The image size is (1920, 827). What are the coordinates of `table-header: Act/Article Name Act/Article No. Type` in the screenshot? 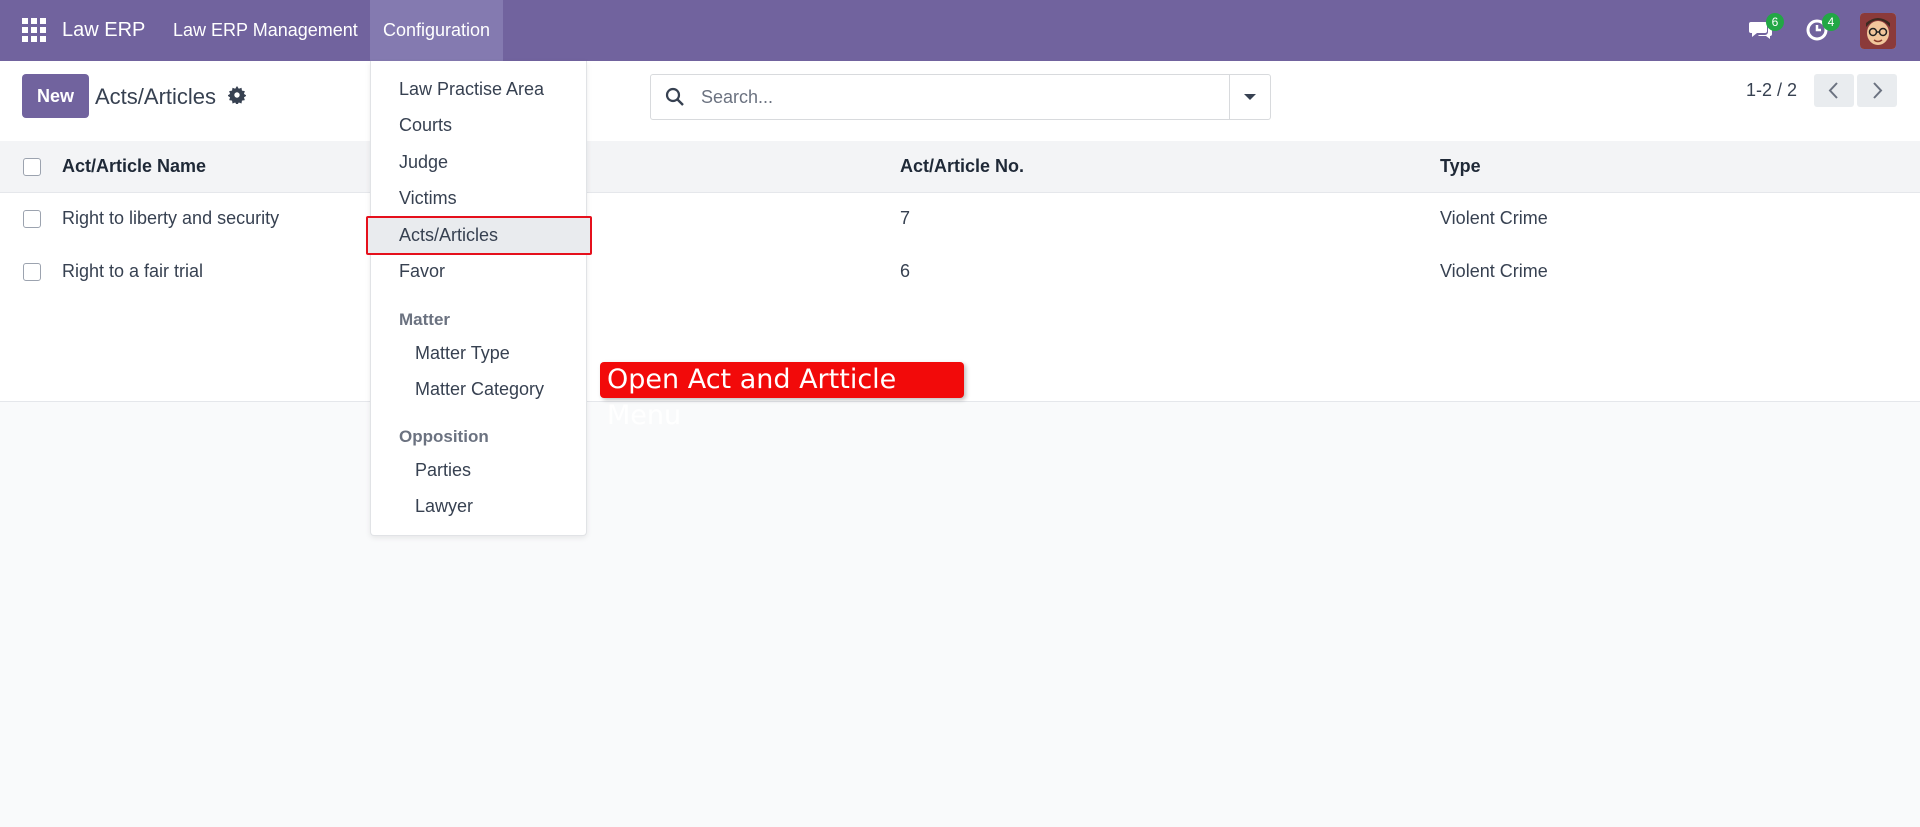 It's located at (960, 167).